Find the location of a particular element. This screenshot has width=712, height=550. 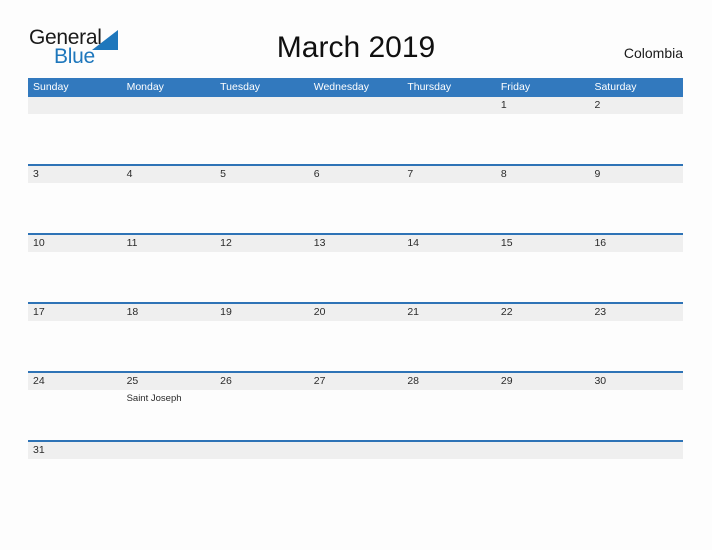

calendar-day-cell-20: 20 is located at coordinates (355, 337).